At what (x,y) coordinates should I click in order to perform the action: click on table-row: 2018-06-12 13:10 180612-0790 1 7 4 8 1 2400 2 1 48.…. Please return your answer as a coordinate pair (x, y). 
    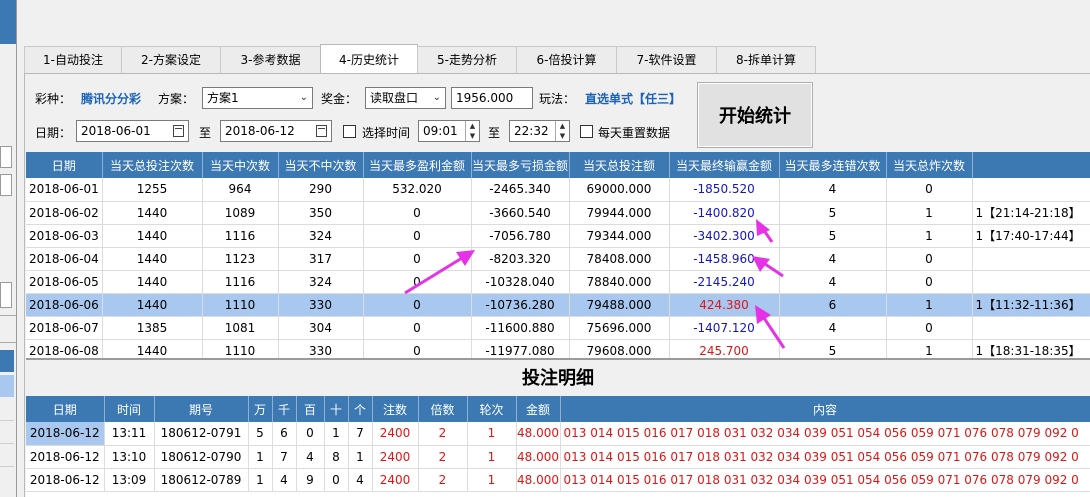
    Looking at the image, I should click on (558, 457).